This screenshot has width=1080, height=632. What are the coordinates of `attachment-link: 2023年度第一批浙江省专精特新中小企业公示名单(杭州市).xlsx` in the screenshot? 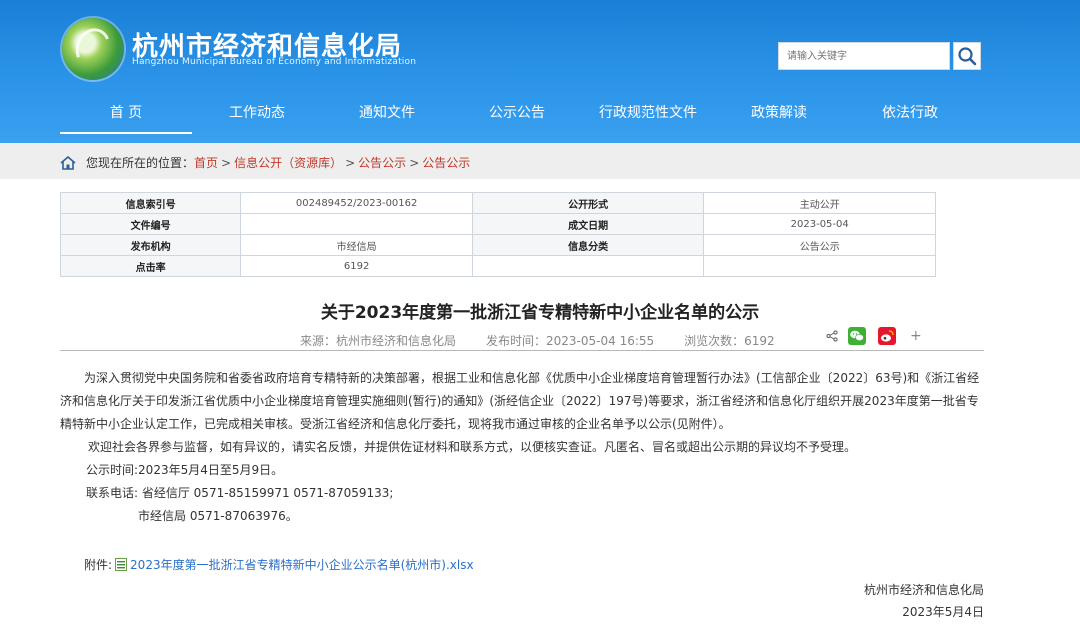 It's located at (302, 564).